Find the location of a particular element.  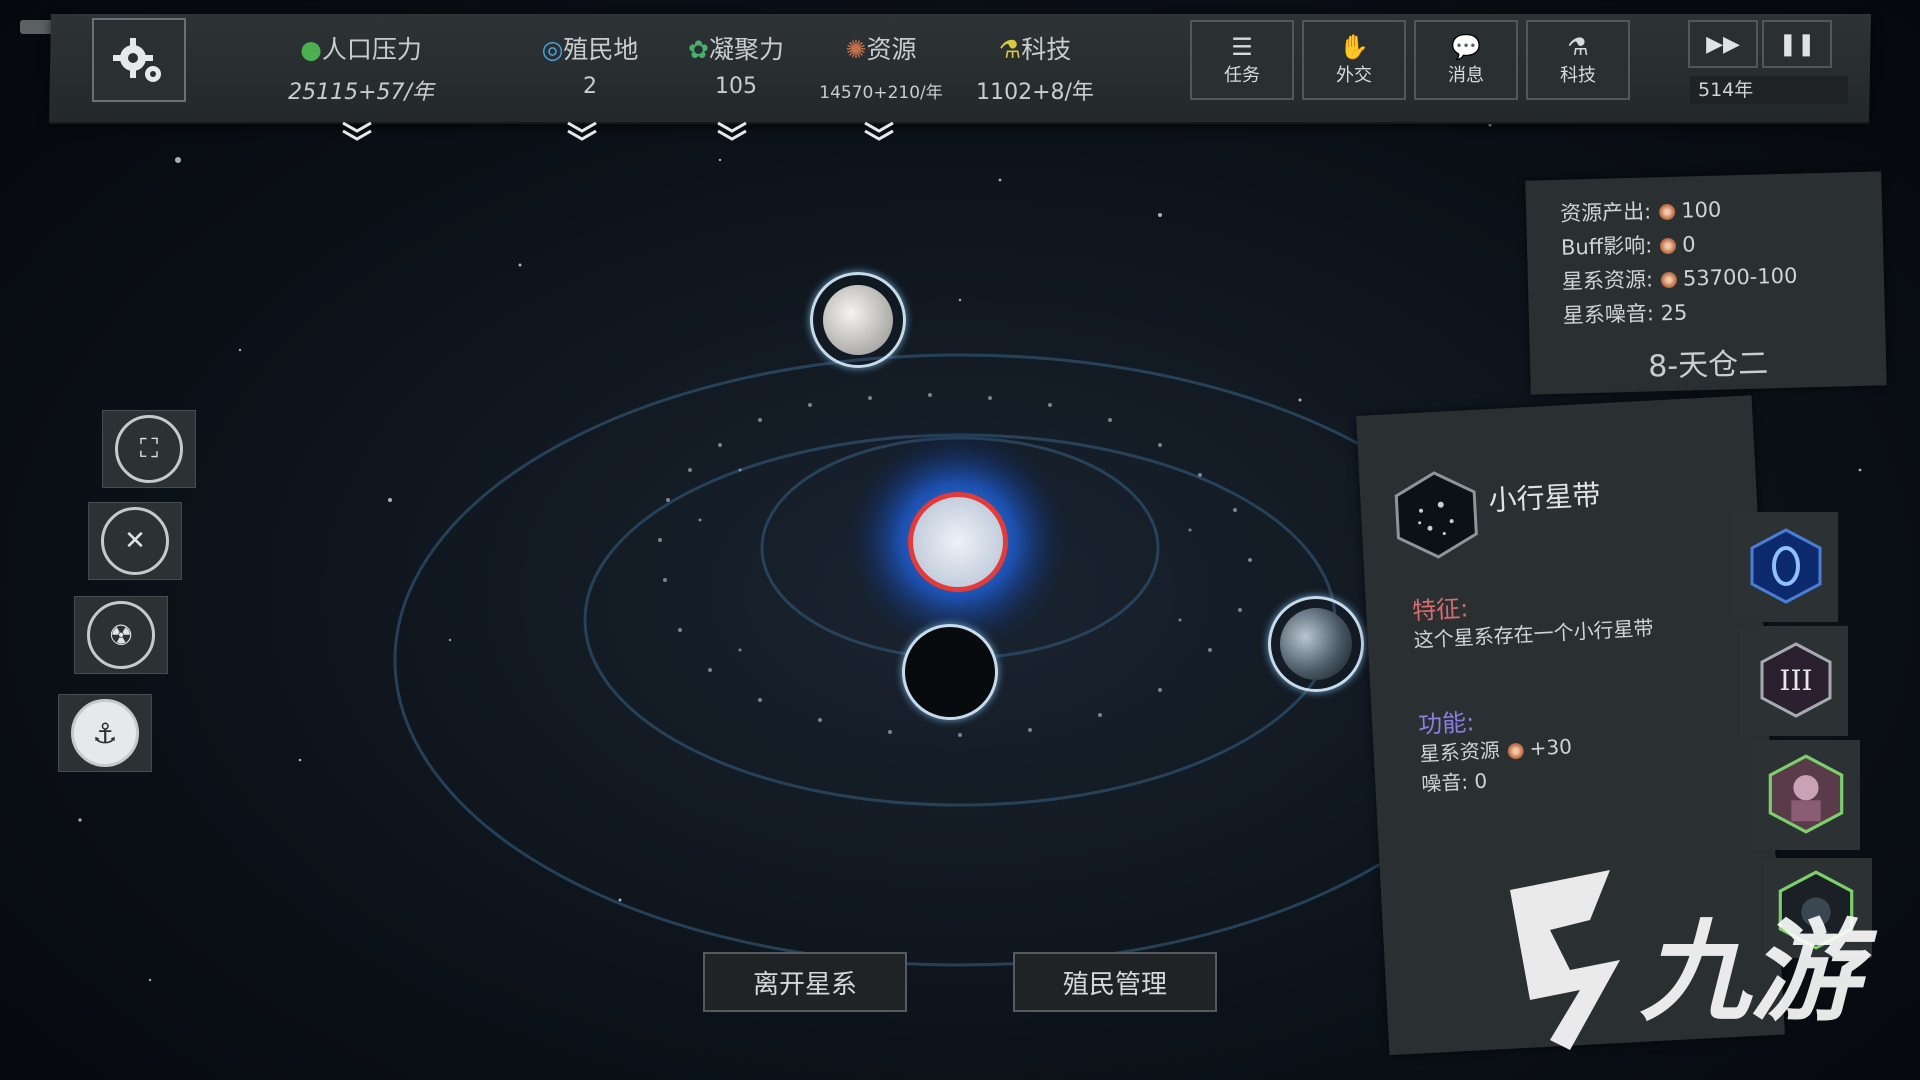

anchor-button: ⚓ is located at coordinates (105, 733).